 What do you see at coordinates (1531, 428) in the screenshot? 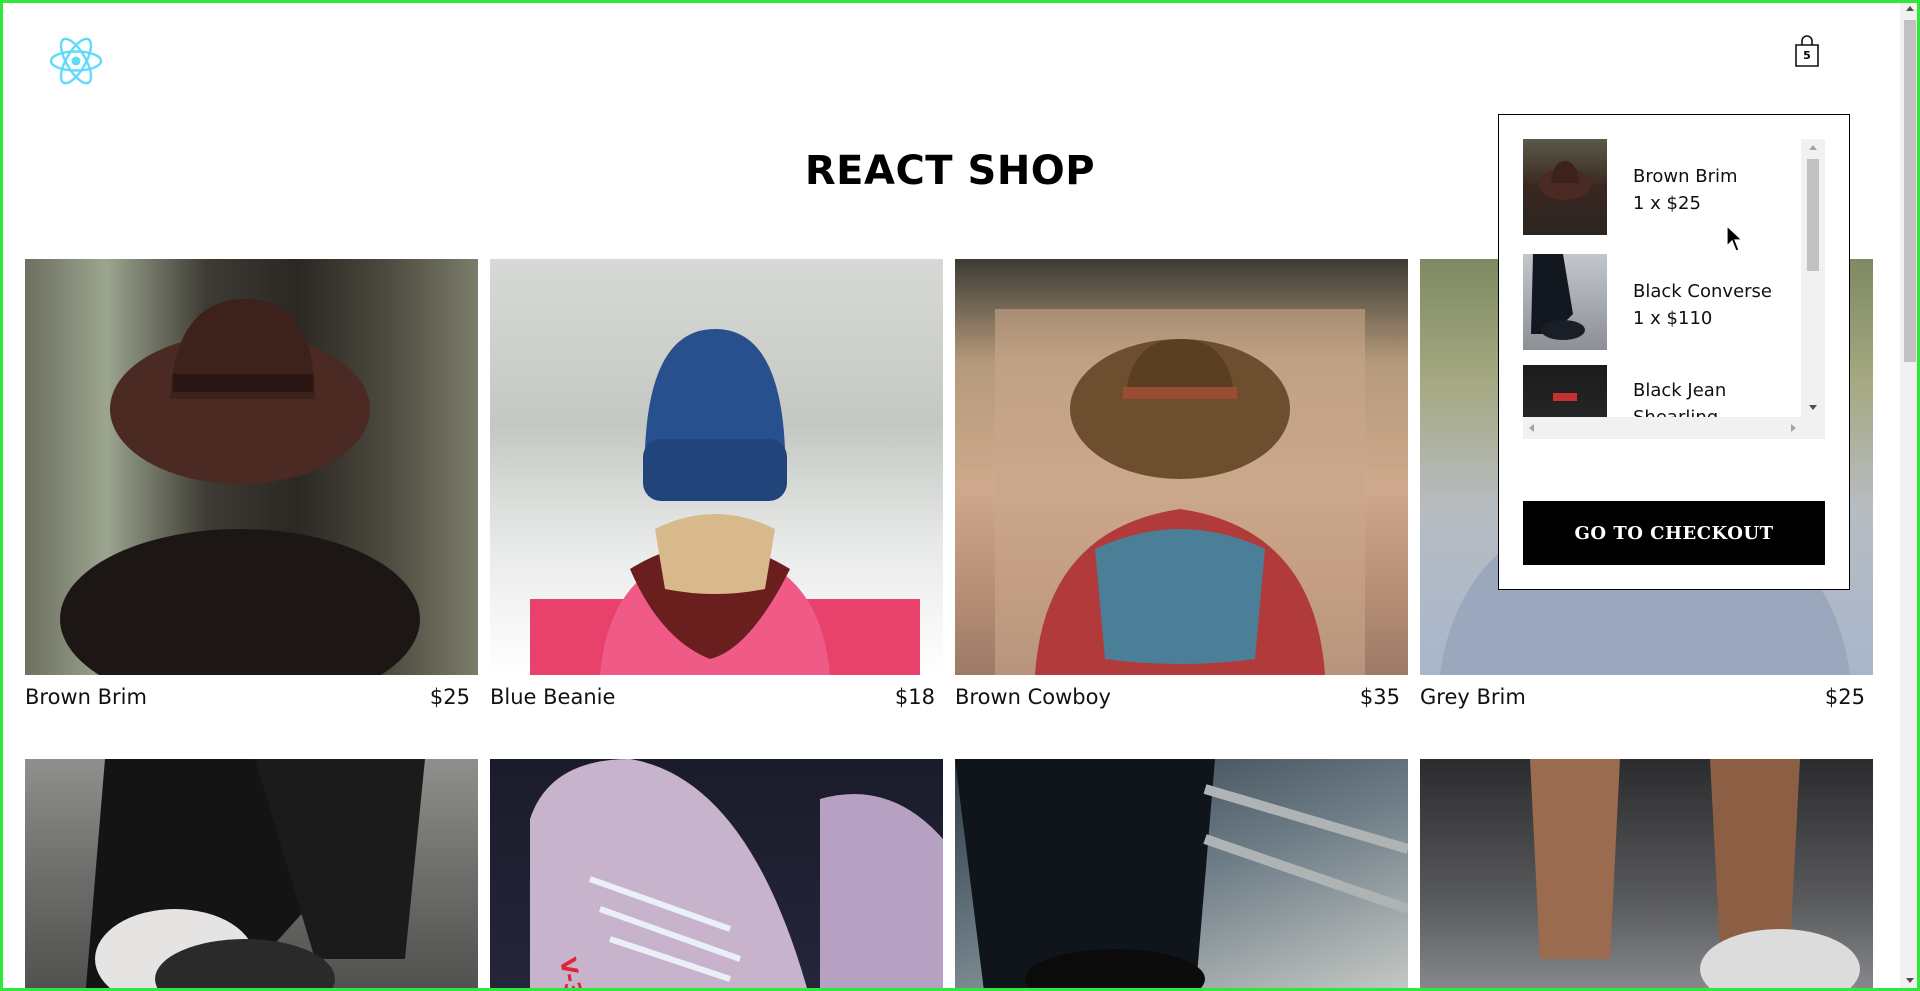
I see `scroll-left-arrow-icon` at bounding box center [1531, 428].